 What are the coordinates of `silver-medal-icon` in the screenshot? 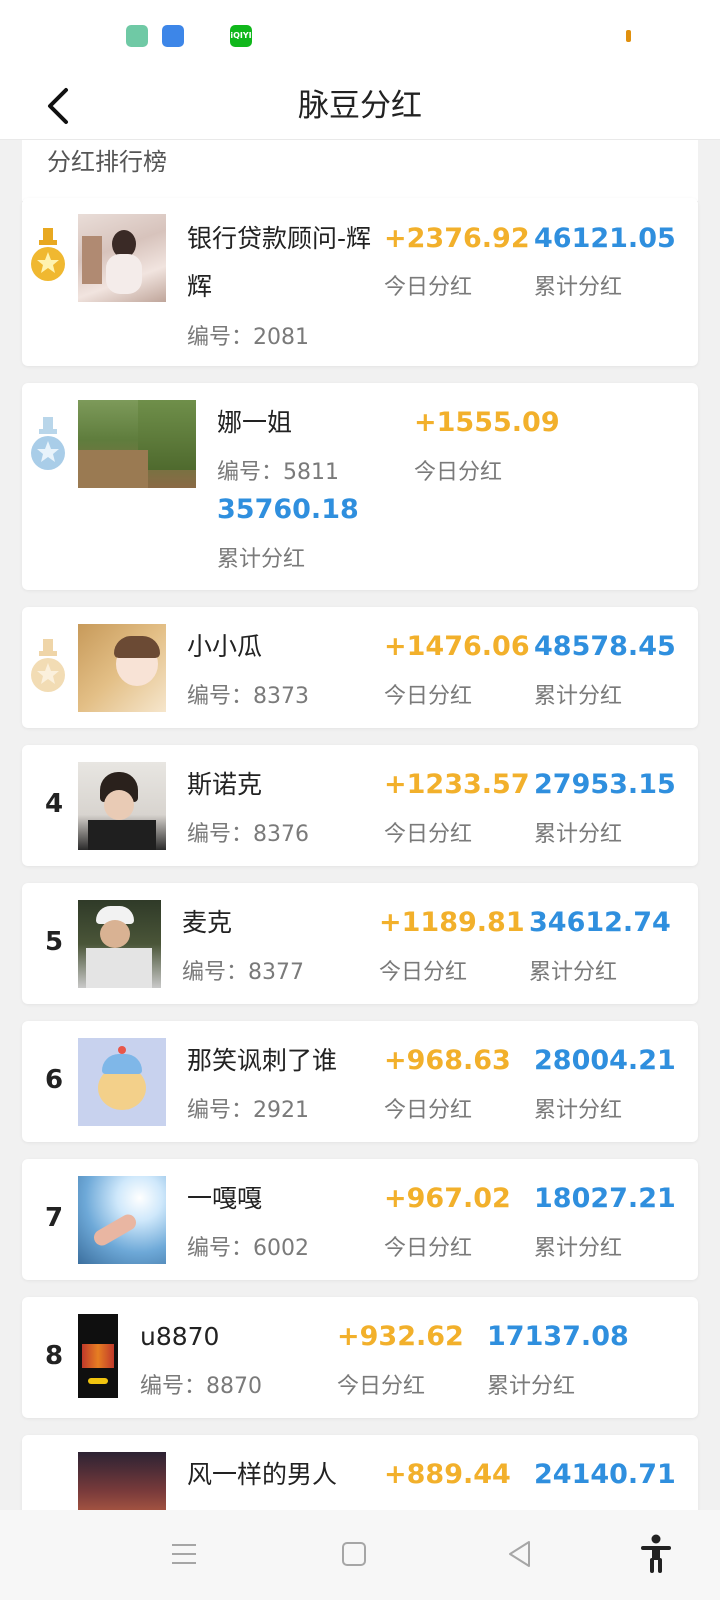 It's located at (48, 443).